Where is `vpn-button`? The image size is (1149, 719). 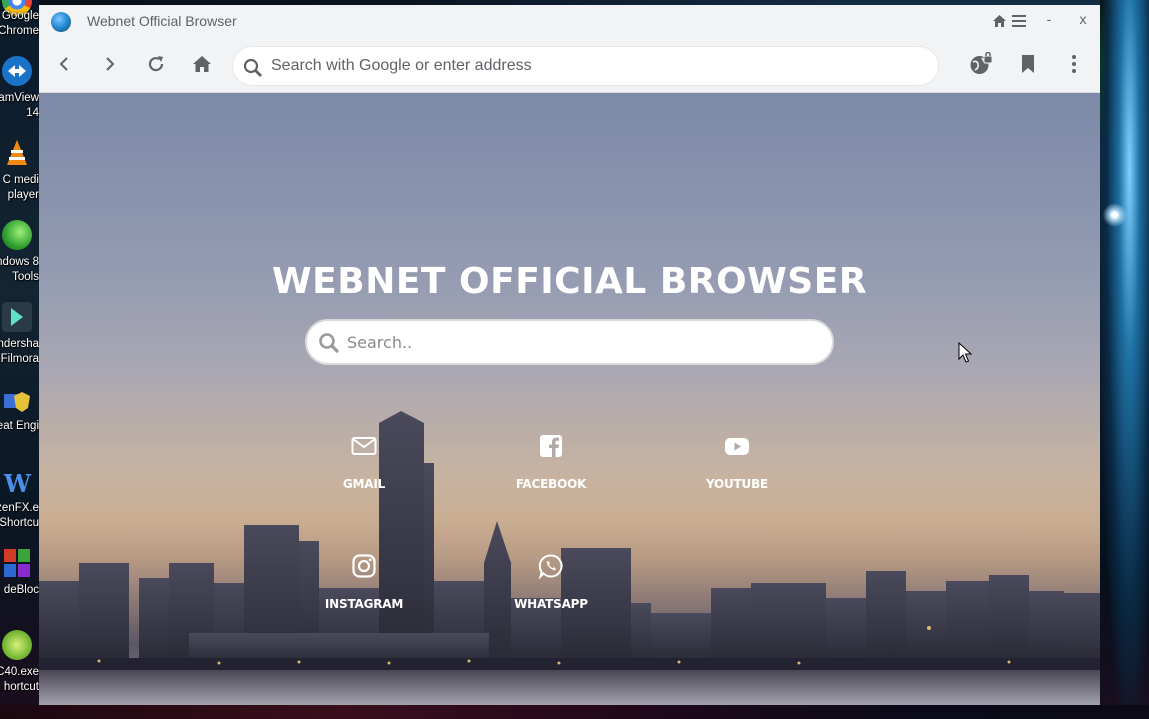 vpn-button is located at coordinates (981, 64).